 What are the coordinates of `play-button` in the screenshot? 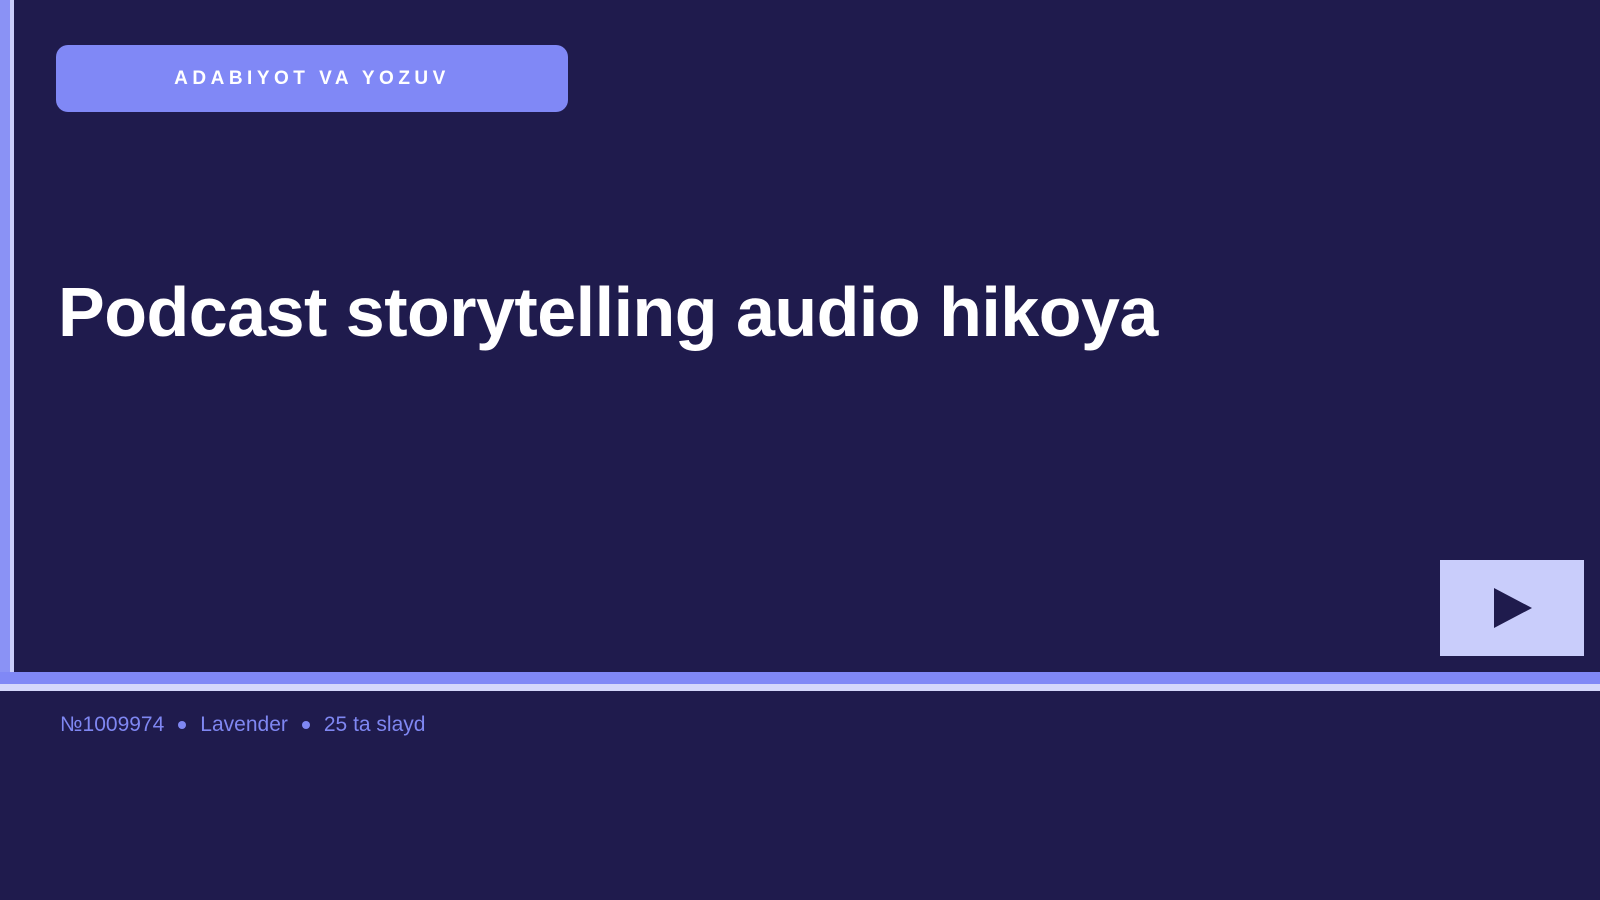 It's located at (1512, 608).